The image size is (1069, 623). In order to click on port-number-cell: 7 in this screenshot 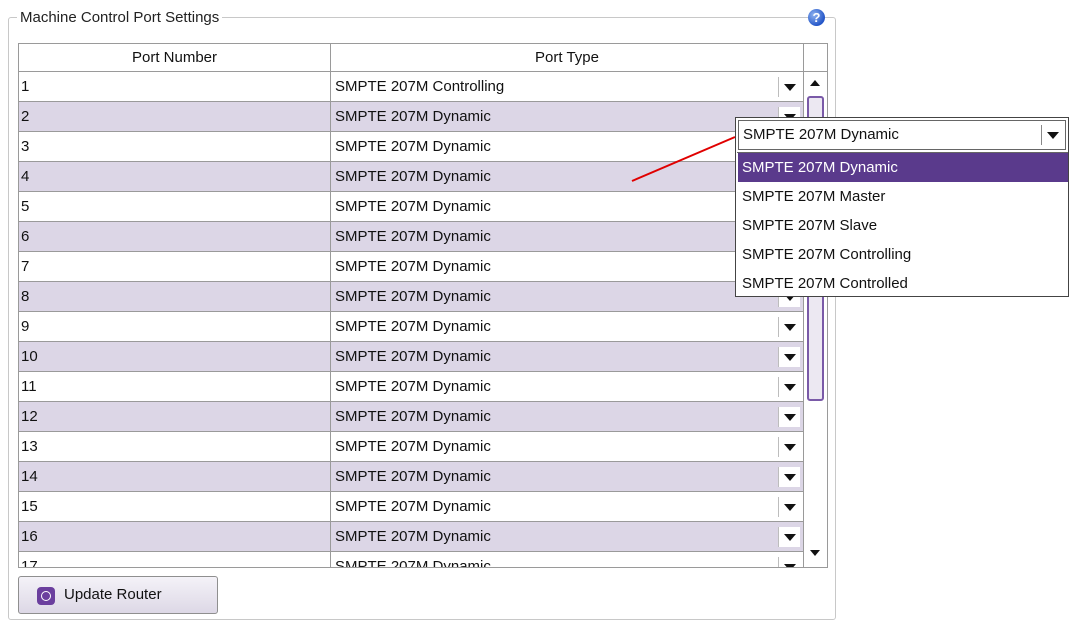, I will do `click(175, 267)`.